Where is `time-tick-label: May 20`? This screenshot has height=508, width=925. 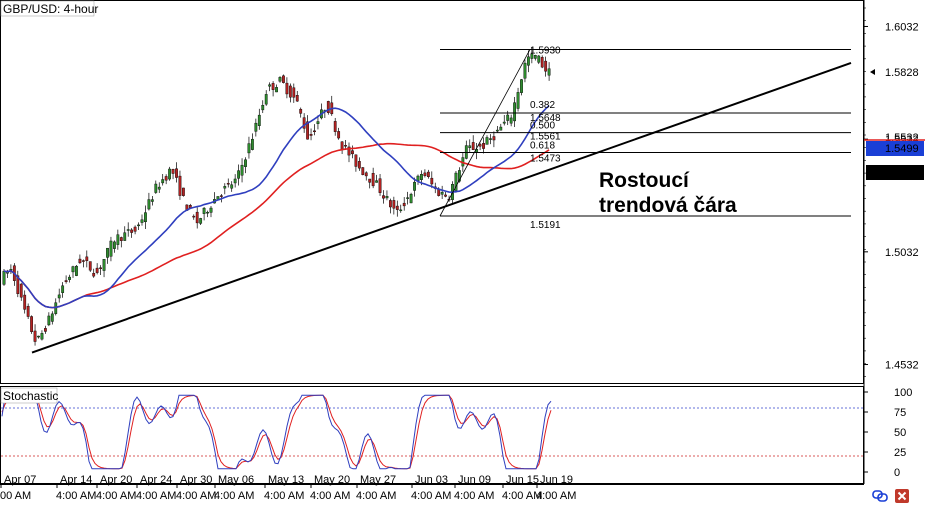
time-tick-label: May 20 is located at coordinates (332, 480).